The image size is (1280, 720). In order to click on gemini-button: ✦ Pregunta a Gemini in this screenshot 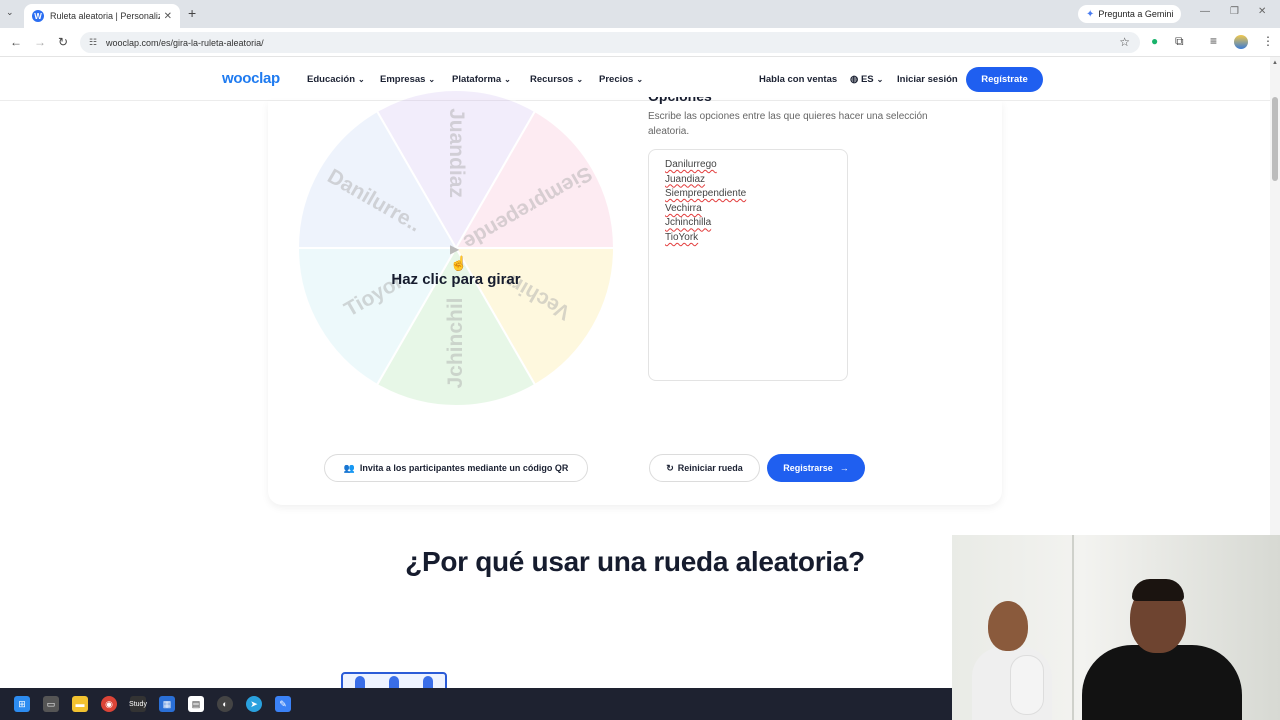, I will do `click(1130, 14)`.